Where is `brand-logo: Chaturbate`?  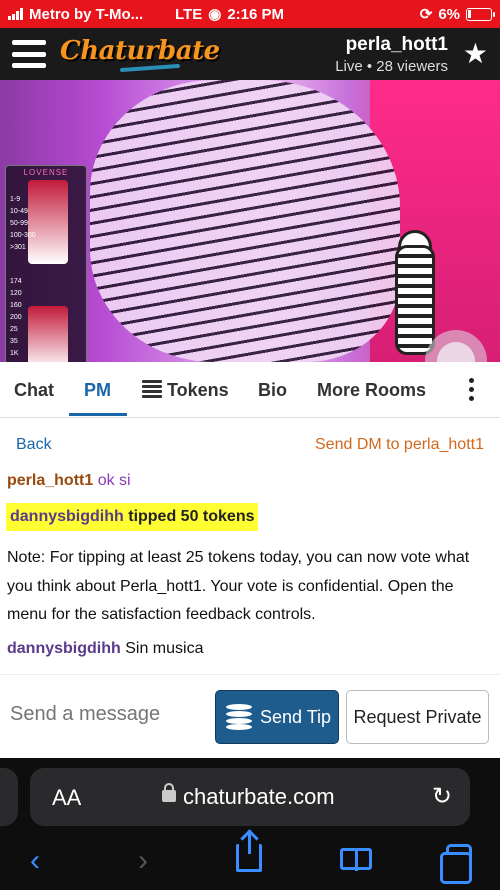
brand-logo: Chaturbate is located at coordinates (140, 51).